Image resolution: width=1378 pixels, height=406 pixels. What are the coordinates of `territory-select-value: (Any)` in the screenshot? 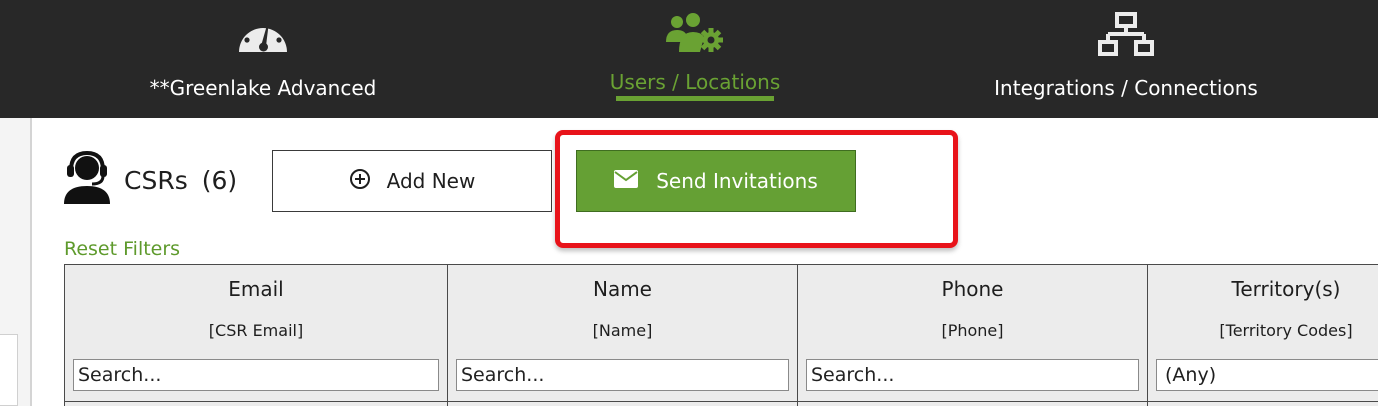 It's located at (1191, 375).